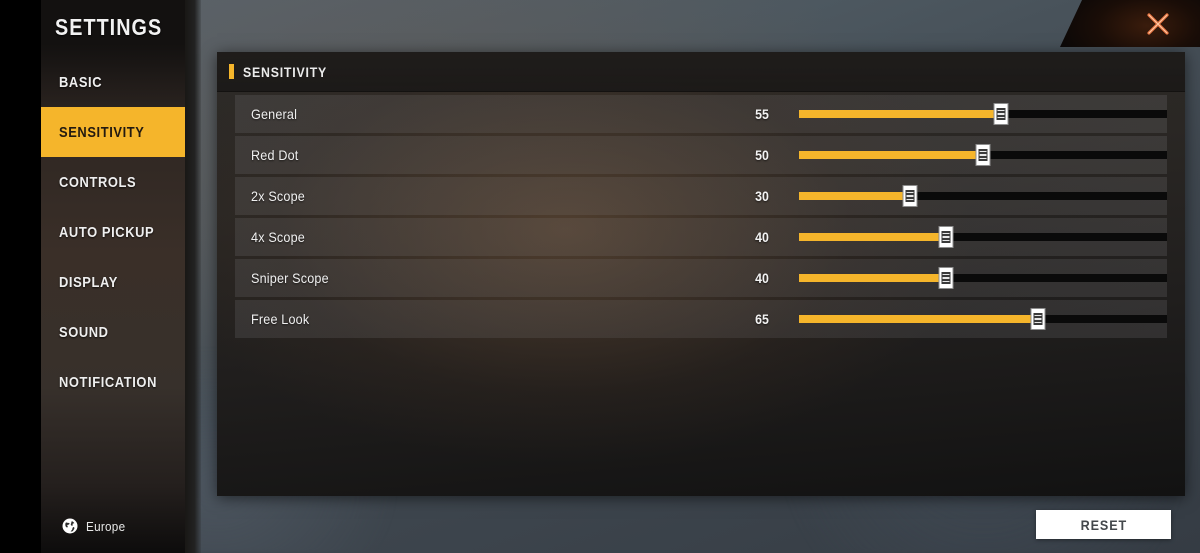 Image resolution: width=1200 pixels, height=553 pixels. I want to click on sidebar-divider, so click(193, 276).